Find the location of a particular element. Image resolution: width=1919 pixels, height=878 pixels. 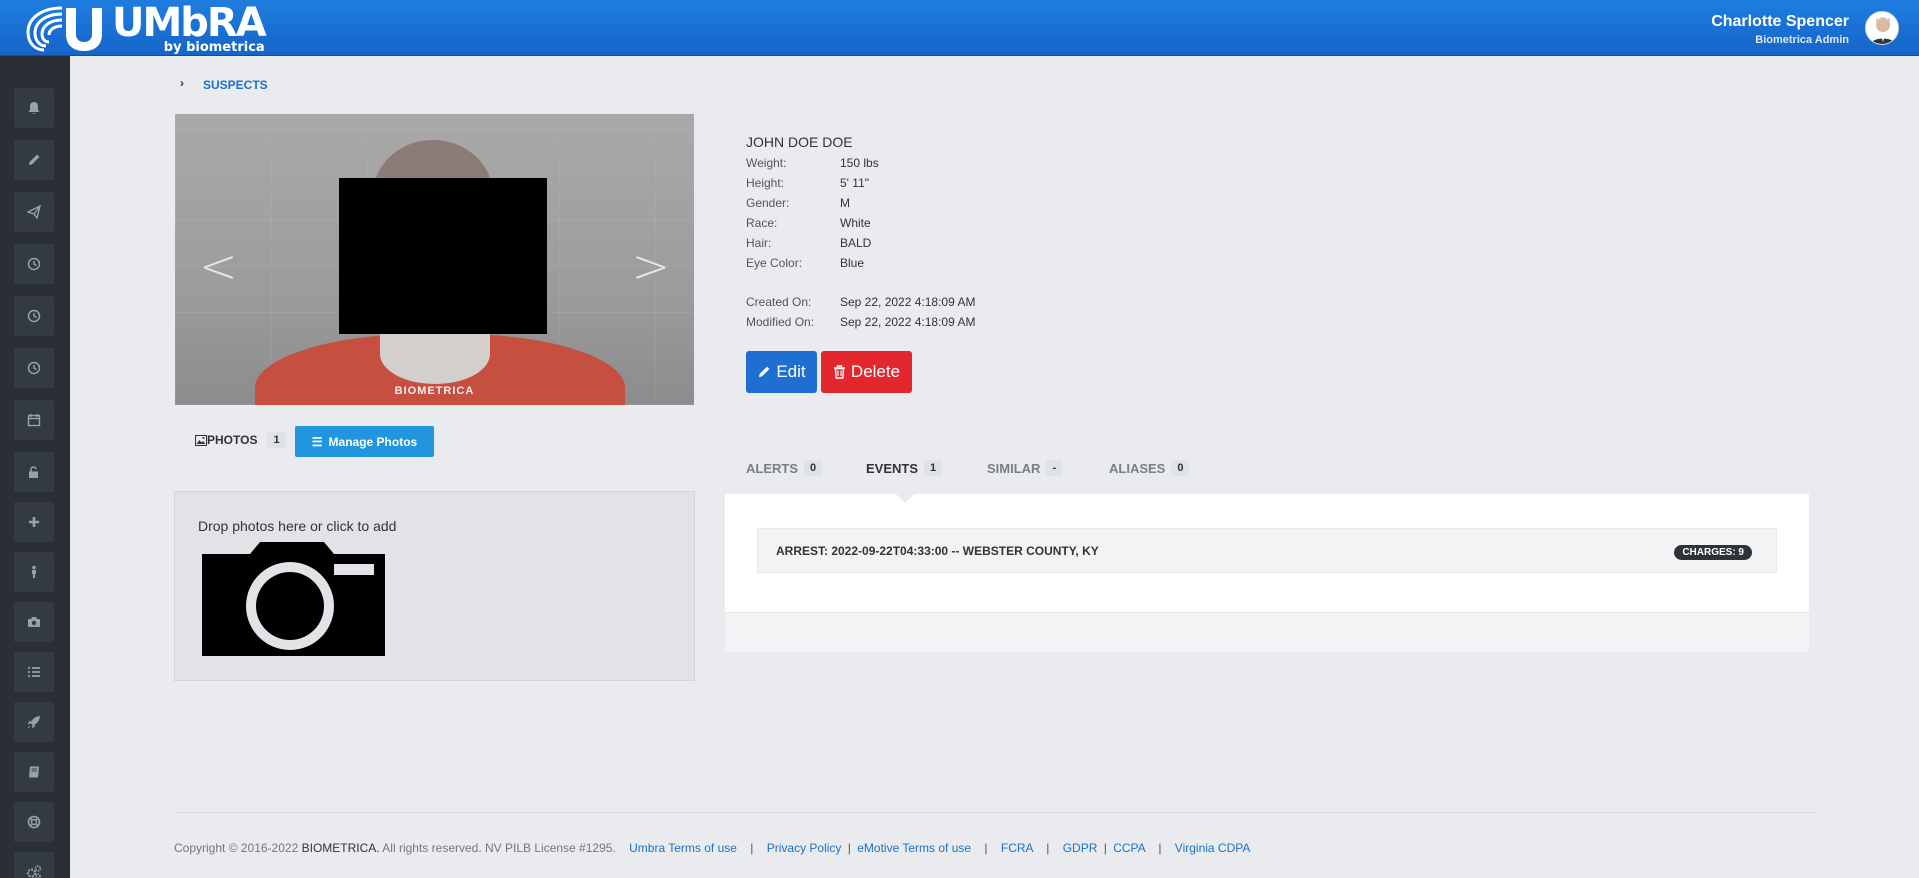

suspect-photo-carousel: BIOMETRICA < > is located at coordinates (434, 259).